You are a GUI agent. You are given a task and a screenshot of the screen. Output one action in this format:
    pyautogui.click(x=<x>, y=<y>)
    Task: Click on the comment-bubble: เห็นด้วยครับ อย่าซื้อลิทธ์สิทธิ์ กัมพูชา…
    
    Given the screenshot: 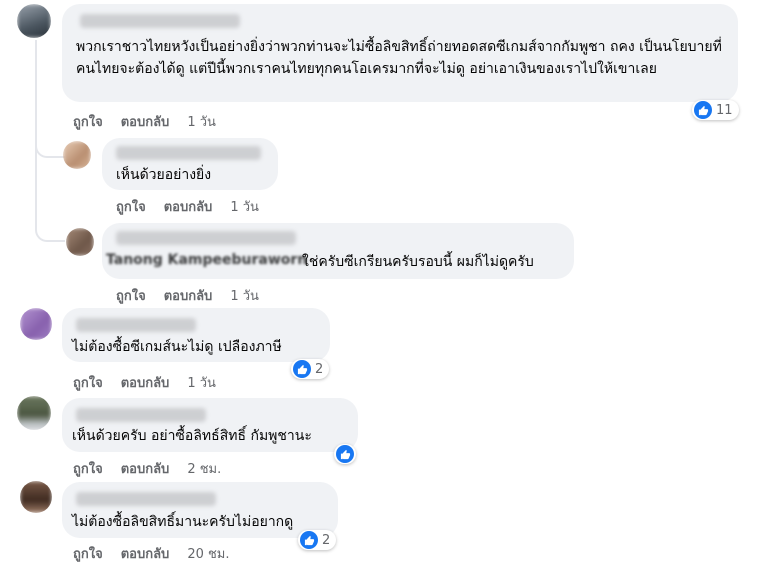 What is the action you would take?
    pyautogui.click(x=210, y=425)
    